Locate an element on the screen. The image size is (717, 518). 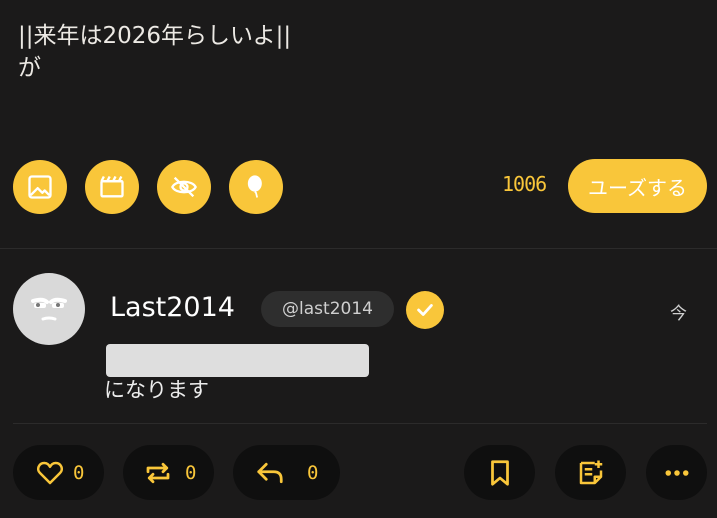
eye-off-icon is located at coordinates (184, 187).